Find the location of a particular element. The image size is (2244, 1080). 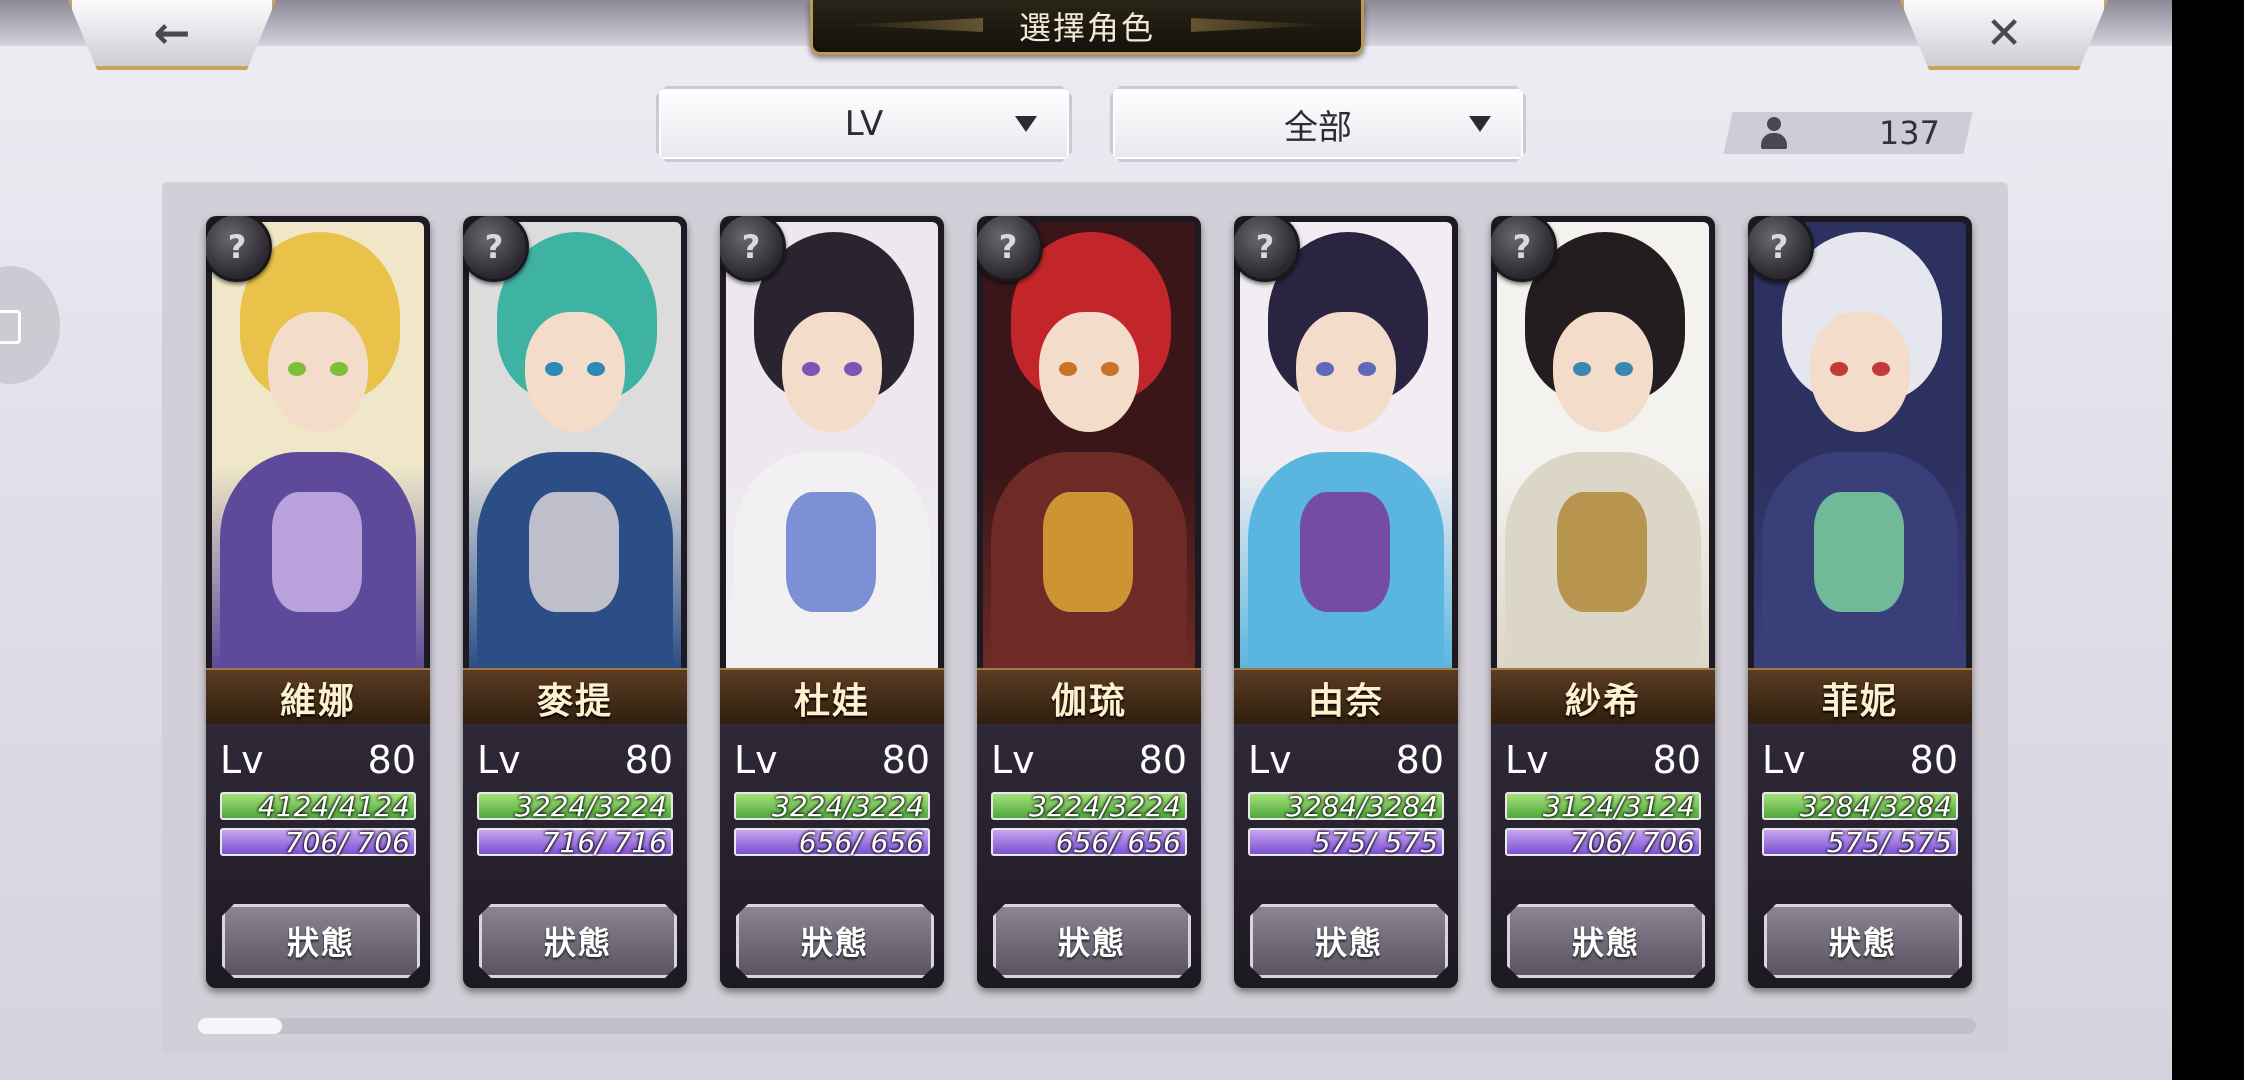

character-stats: Lv 80 3284/3284 575/ 575 狀態 is located at coordinates (1860, 856).